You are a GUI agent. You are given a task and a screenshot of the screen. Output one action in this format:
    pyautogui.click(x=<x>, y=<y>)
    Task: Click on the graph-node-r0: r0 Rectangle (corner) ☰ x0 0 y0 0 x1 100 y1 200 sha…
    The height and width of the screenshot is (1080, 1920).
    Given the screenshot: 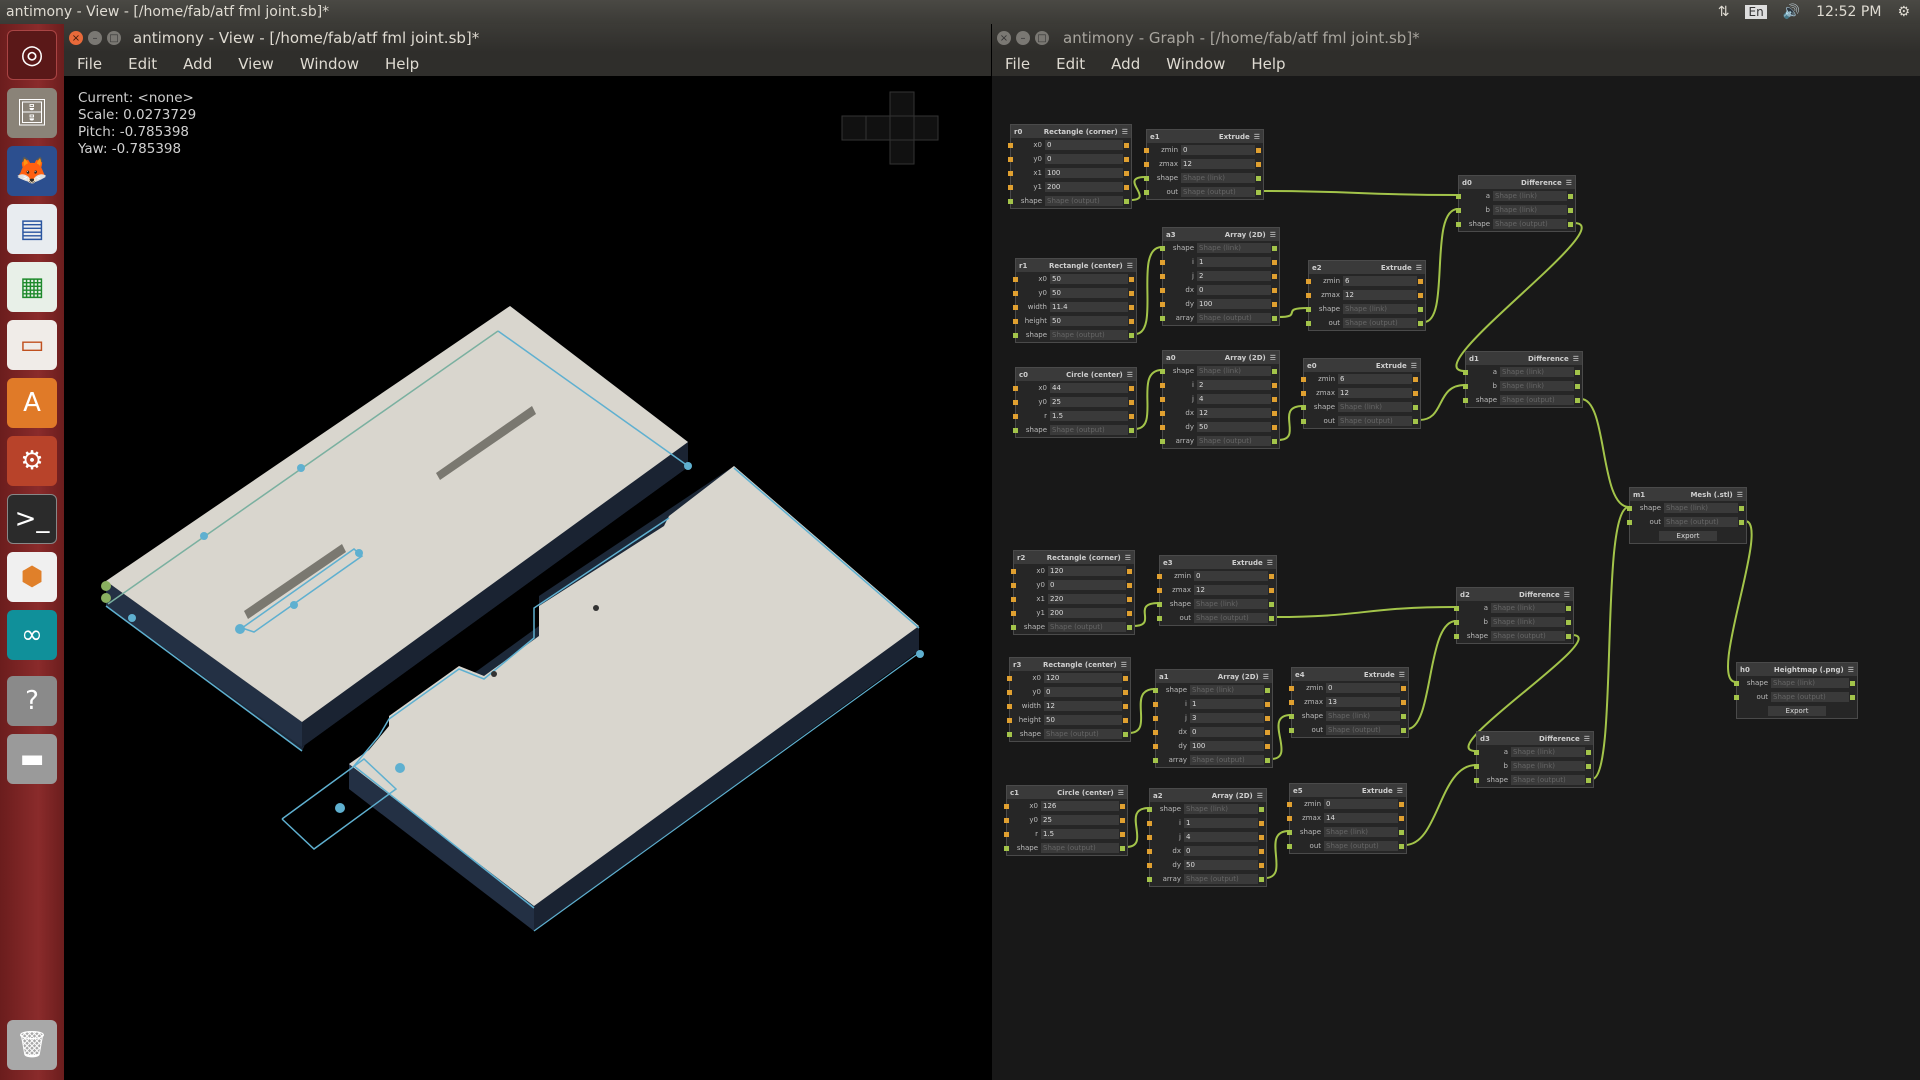 What is the action you would take?
    pyautogui.click(x=1070, y=166)
    